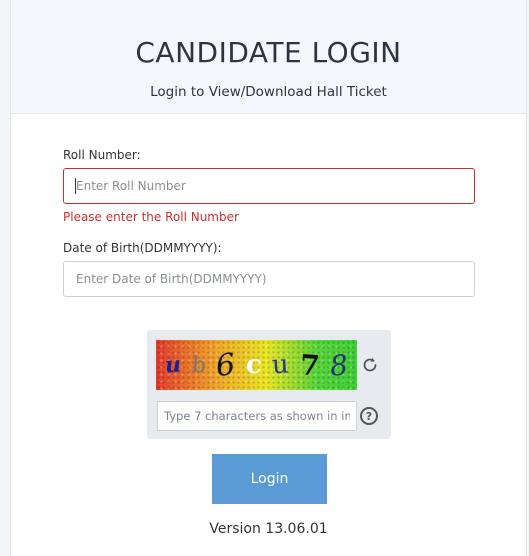 This screenshot has width=529, height=556. Describe the element at coordinates (269, 479) in the screenshot. I see `login-button: Login` at that location.